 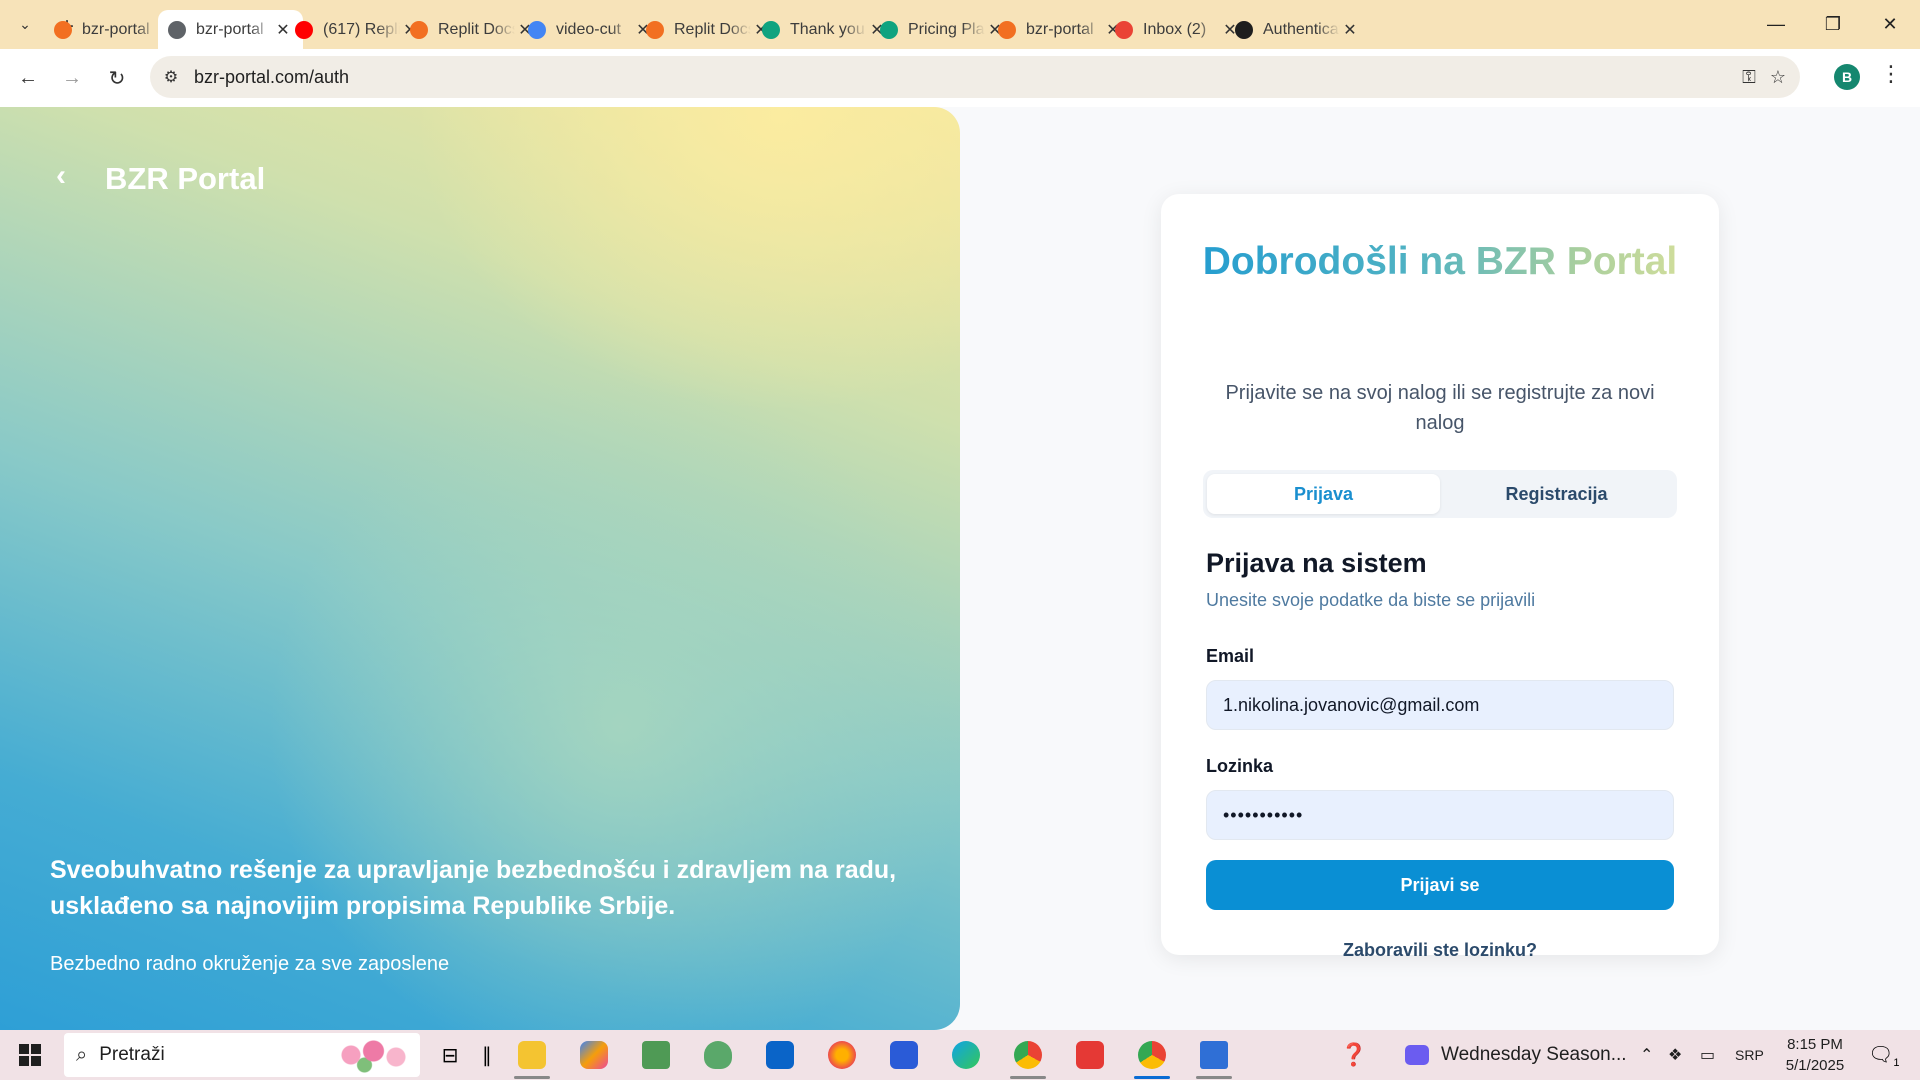 I want to click on browser-tab-title: (617) Replit, so click(x=361, y=29).